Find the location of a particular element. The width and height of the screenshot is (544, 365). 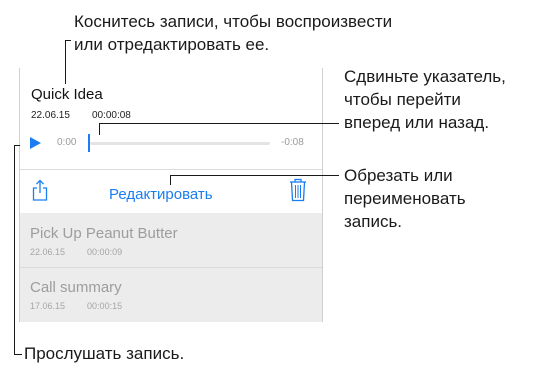

callout-scrub-line1: Сдвиньте указатель, is located at coordinates (425, 76).